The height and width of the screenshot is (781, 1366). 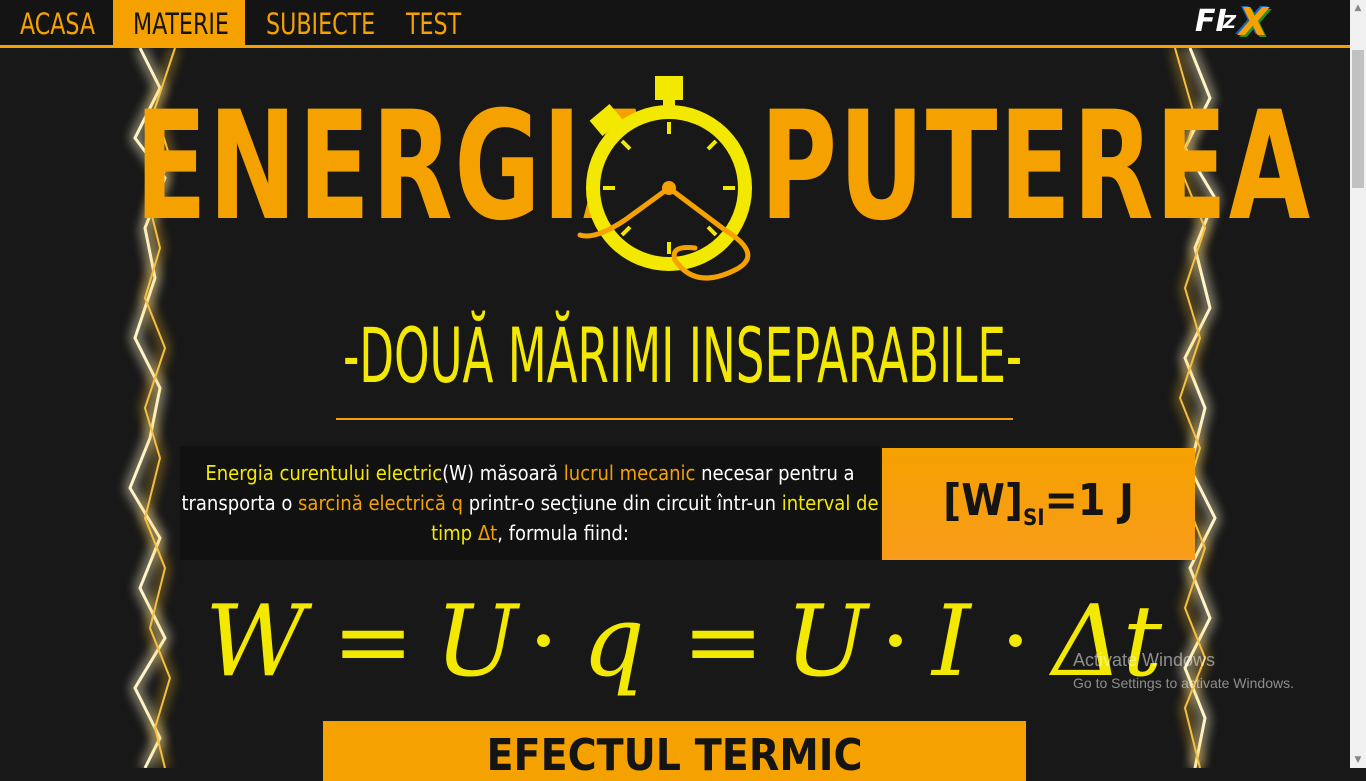 What do you see at coordinates (255, 642) in the screenshot?
I see `formula-w: W` at bounding box center [255, 642].